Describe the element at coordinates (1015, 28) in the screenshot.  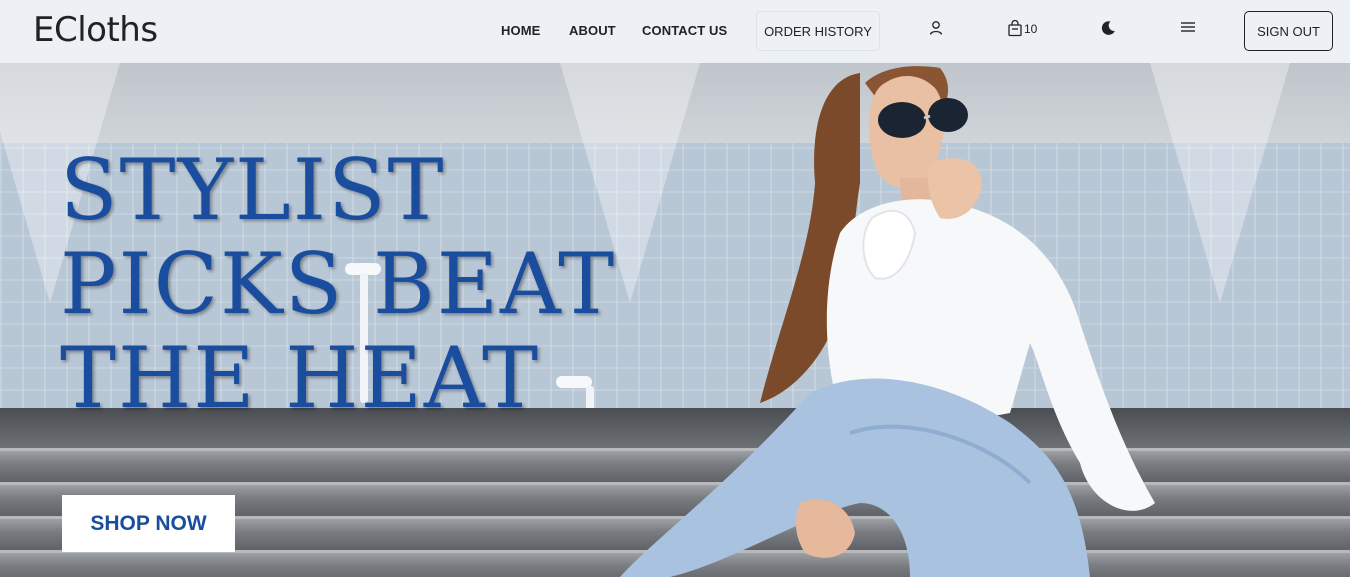
I see `shopping-bag-icon` at that location.